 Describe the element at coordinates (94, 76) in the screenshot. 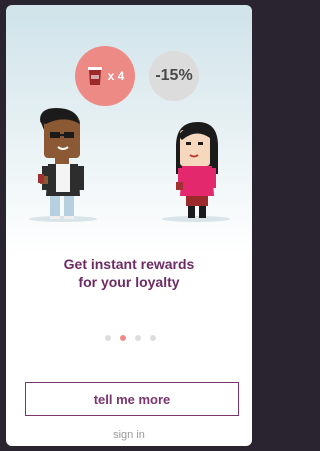

I see `coffee-cup-icon` at that location.